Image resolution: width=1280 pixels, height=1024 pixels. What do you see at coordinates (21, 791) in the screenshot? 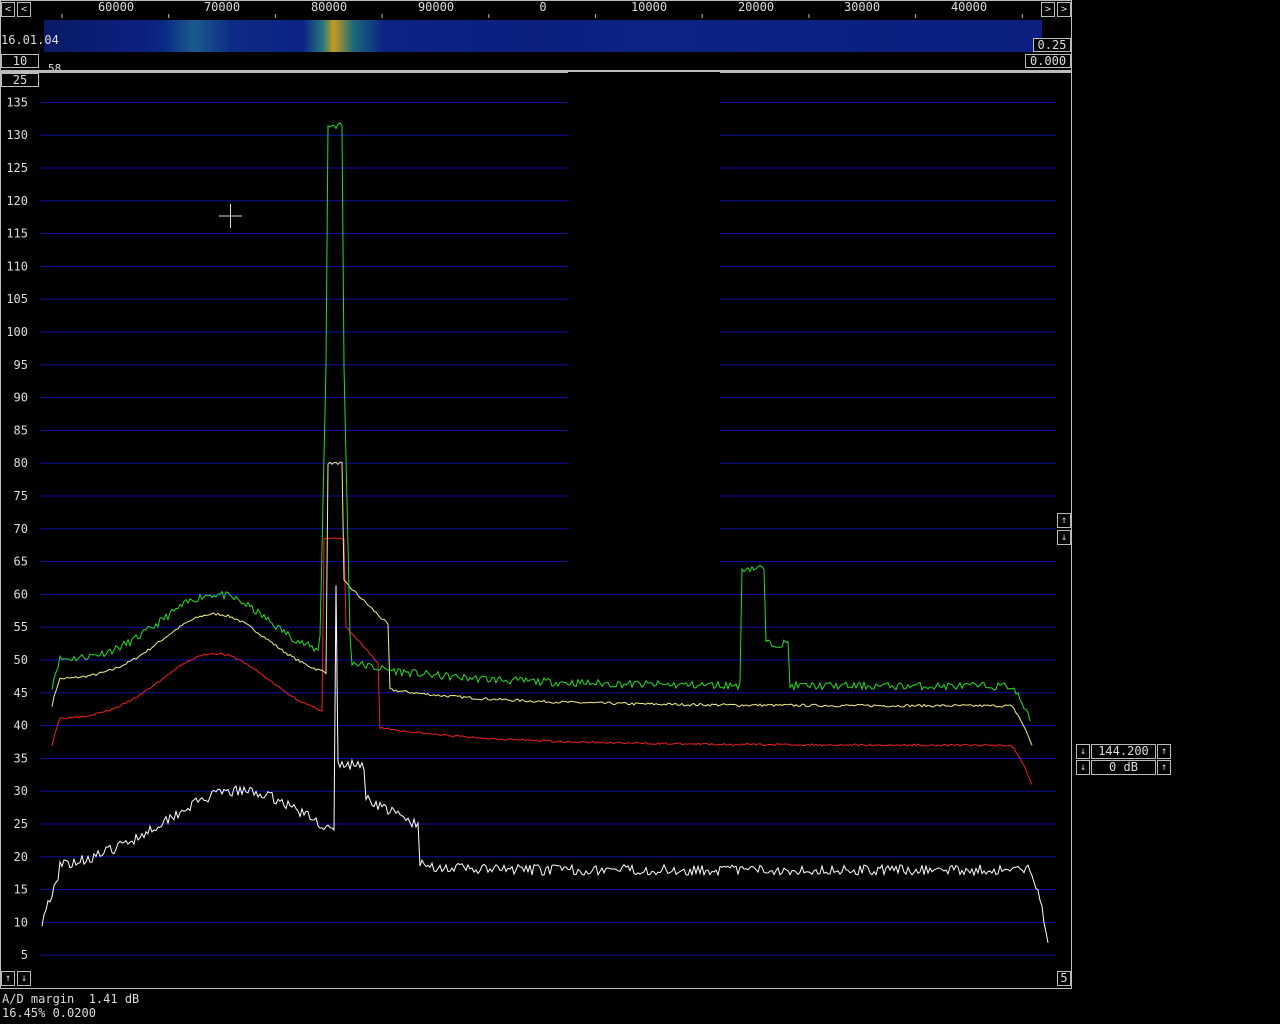
I see `y-tick-label: 30` at bounding box center [21, 791].